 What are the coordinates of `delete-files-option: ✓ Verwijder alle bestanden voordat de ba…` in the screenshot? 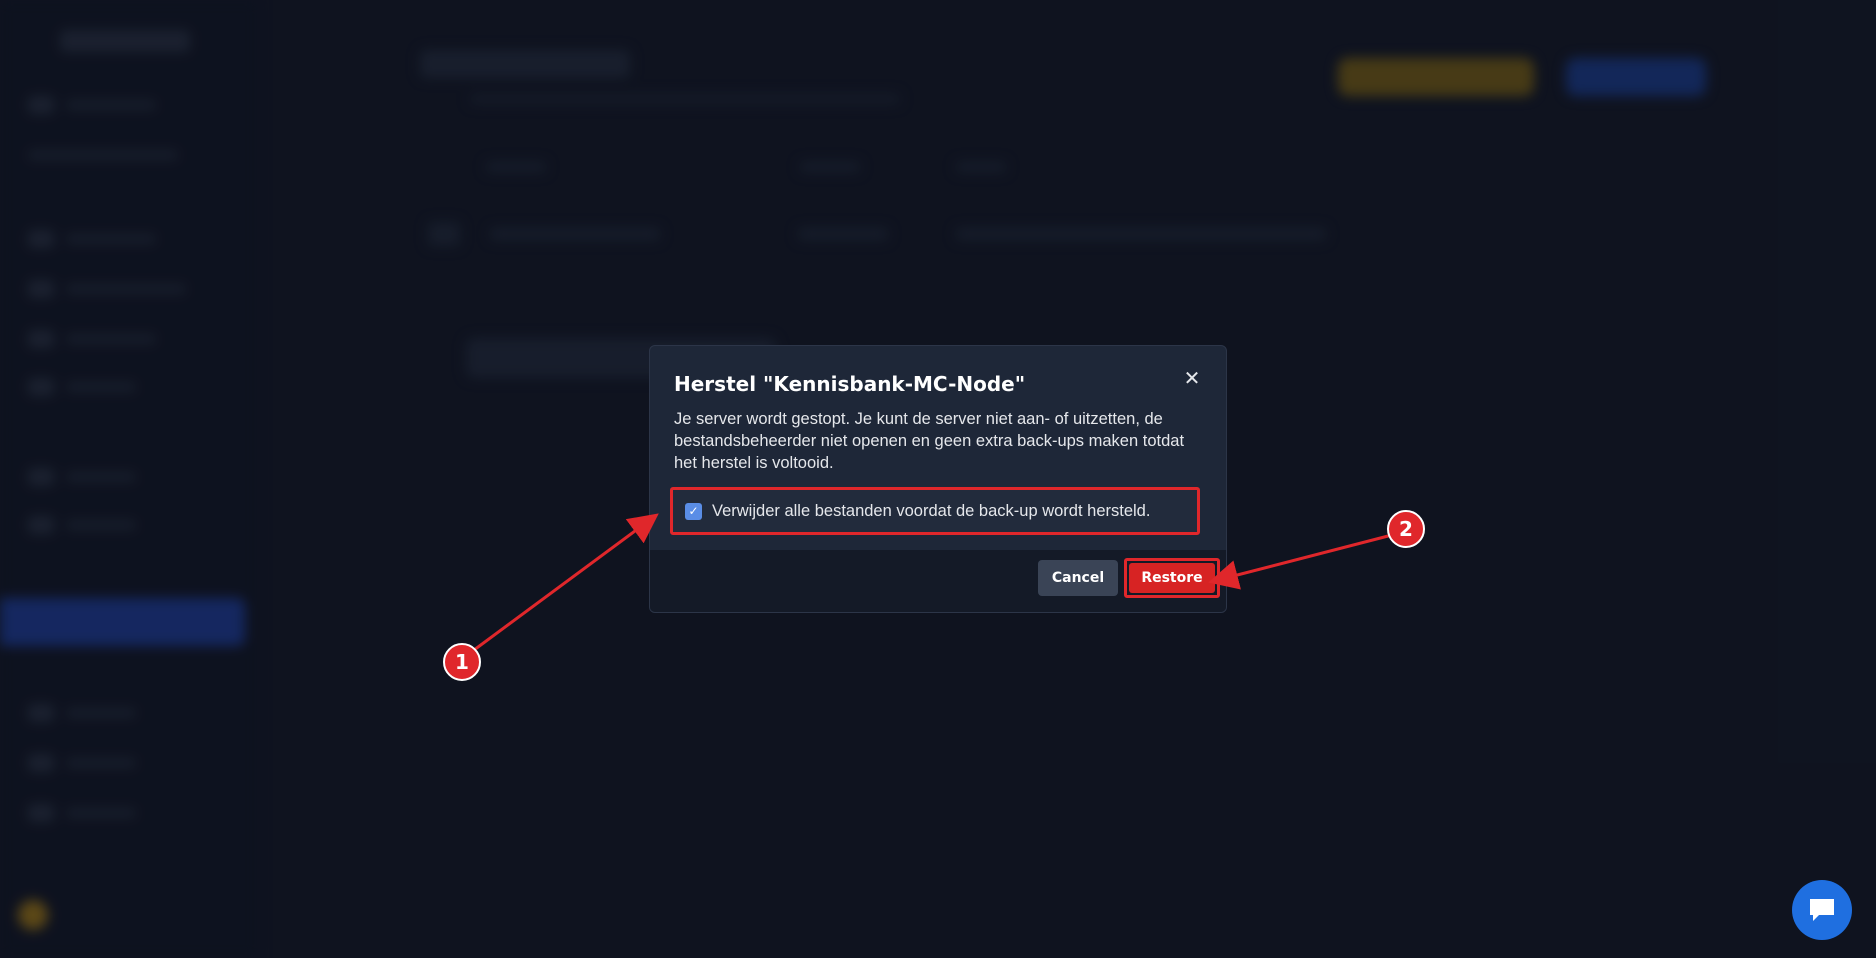 It's located at (935, 511).